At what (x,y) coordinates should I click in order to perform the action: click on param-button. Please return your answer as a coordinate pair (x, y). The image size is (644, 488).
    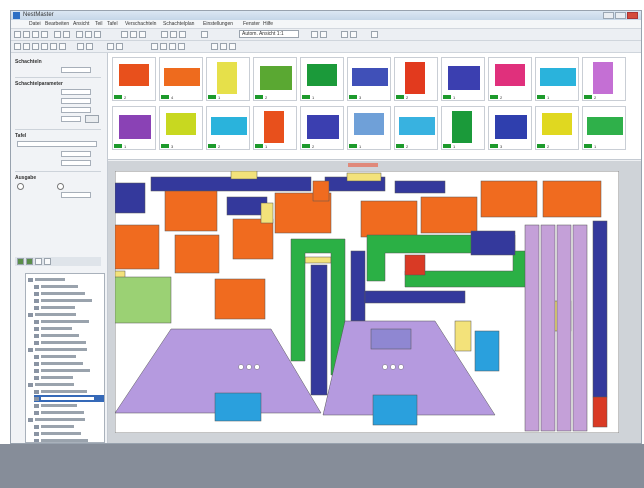
    Looking at the image, I should click on (92, 119).